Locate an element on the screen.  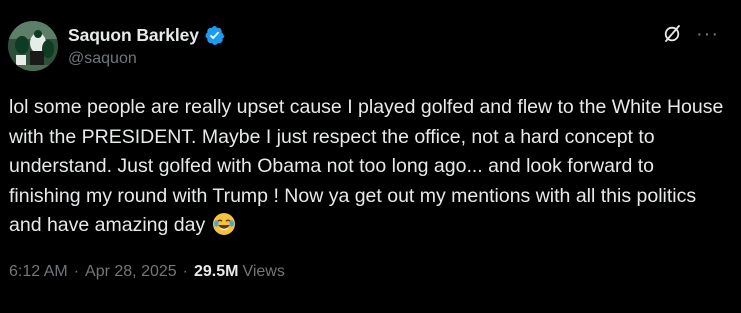
tweet-meta: 6:12 AM · Apr 28, 2025 · 29.5M Views is located at coordinates (147, 272).